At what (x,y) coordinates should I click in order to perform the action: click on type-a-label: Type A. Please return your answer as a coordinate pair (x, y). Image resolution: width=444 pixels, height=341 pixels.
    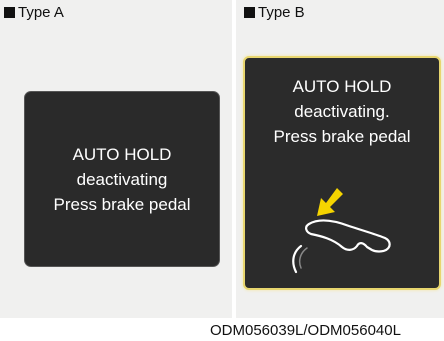
    Looking at the image, I should click on (41, 12).